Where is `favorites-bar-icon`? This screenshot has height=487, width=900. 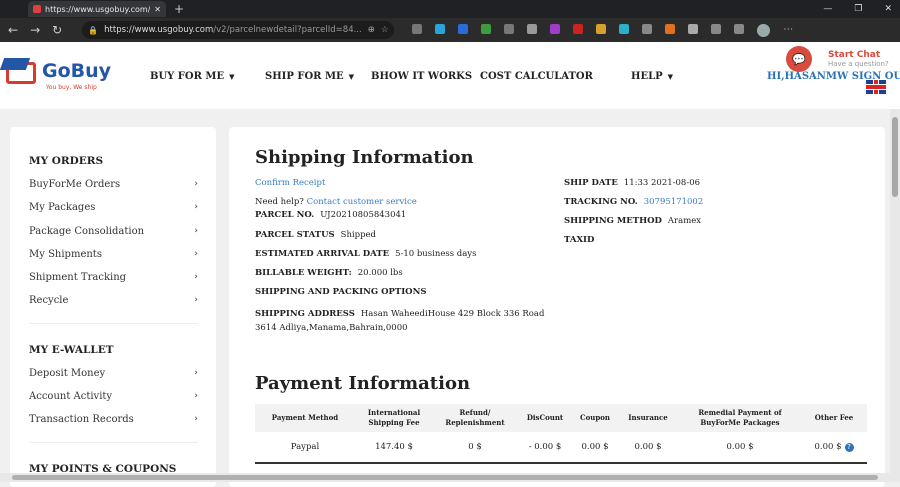 favorites-bar-icon is located at coordinates (739, 29).